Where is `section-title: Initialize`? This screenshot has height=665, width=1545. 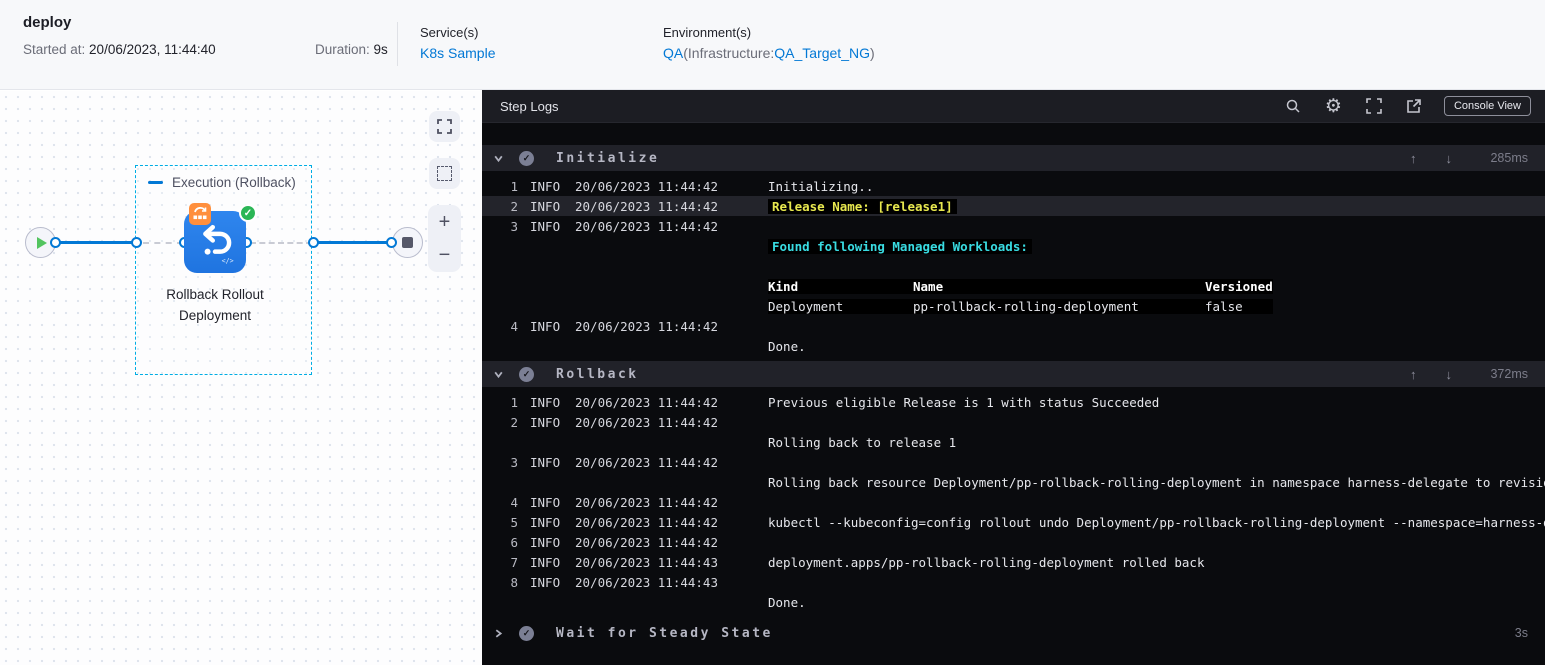
section-title: Initialize is located at coordinates (608, 158).